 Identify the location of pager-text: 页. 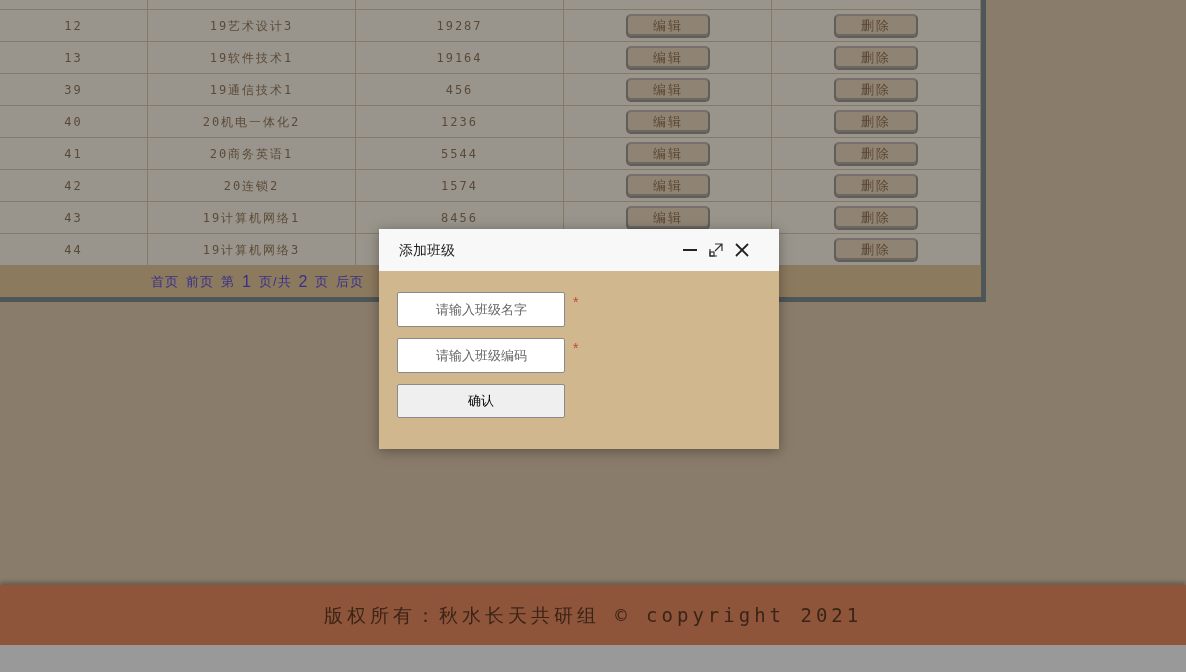
(322, 281).